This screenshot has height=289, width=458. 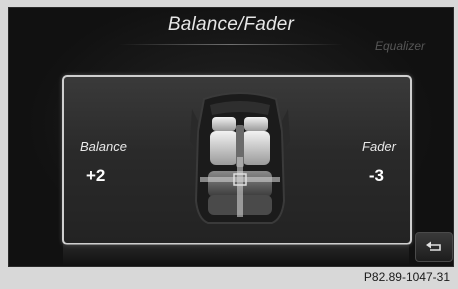 What do you see at coordinates (231, 44) in the screenshot?
I see `title-divider` at bounding box center [231, 44].